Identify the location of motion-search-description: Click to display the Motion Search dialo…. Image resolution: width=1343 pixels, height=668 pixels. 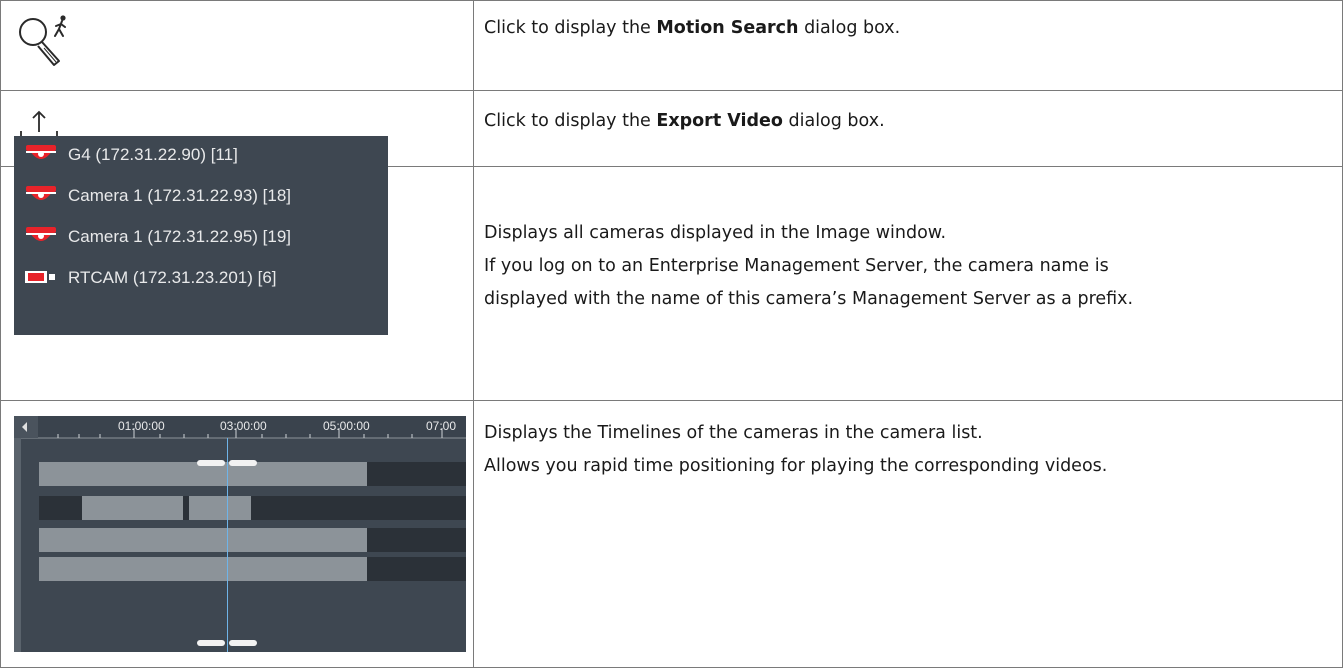
(692, 28).